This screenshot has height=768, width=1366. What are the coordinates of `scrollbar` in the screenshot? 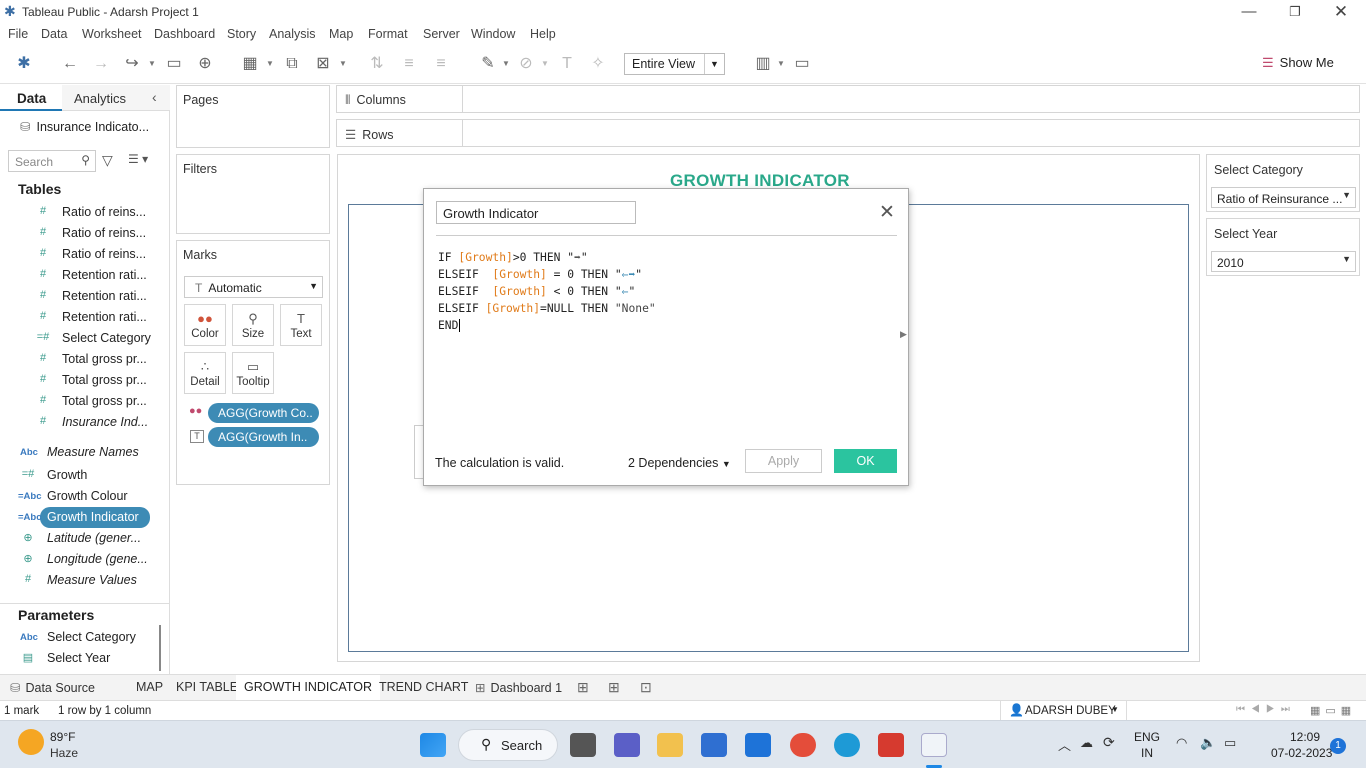 It's located at (160, 648).